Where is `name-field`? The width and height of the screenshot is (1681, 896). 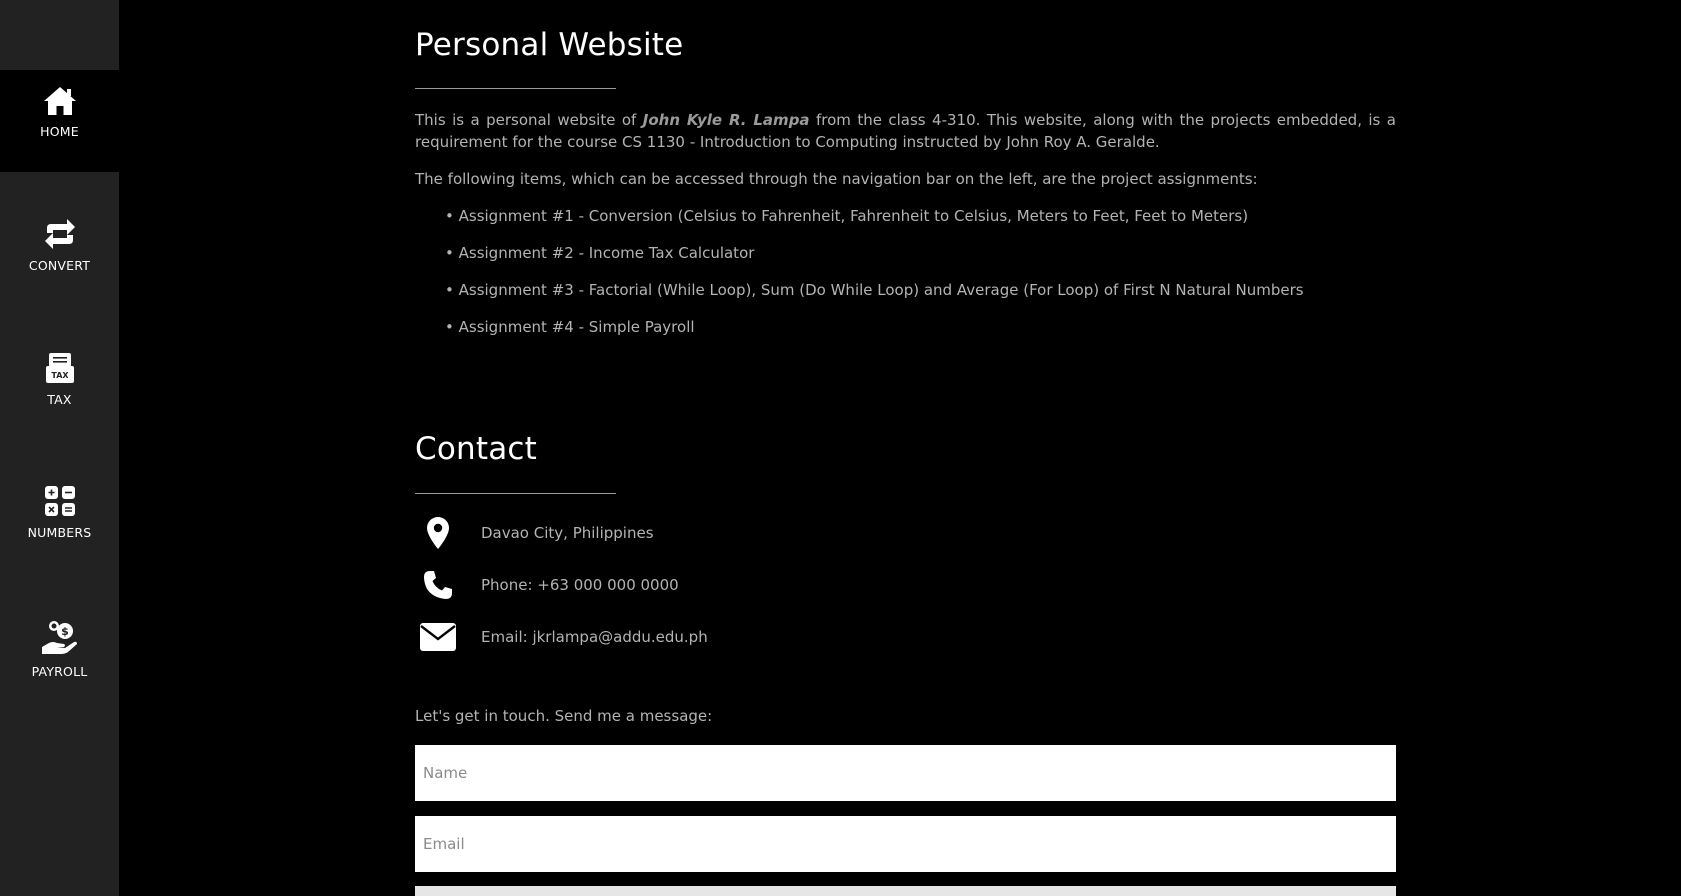
name-field is located at coordinates (905, 773).